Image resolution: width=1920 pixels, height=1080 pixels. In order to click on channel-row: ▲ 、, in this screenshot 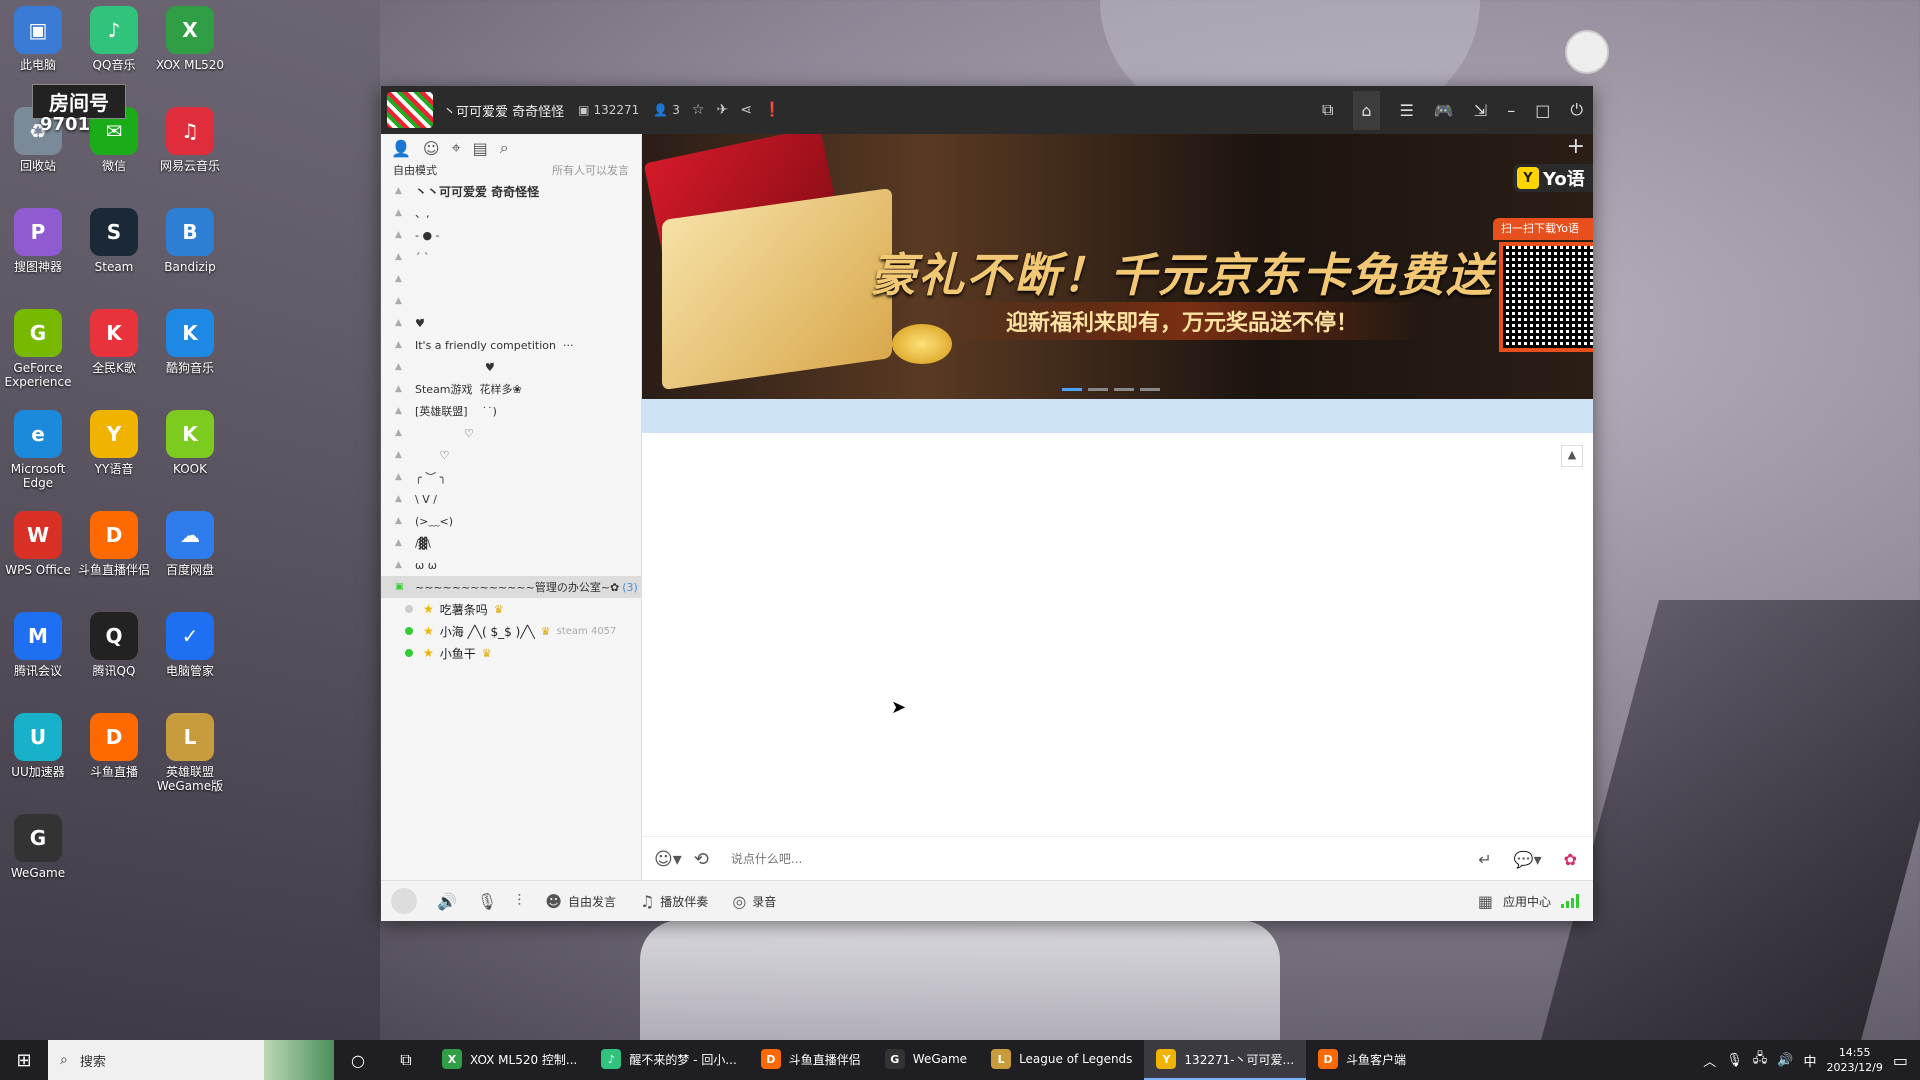, I will do `click(511, 213)`.